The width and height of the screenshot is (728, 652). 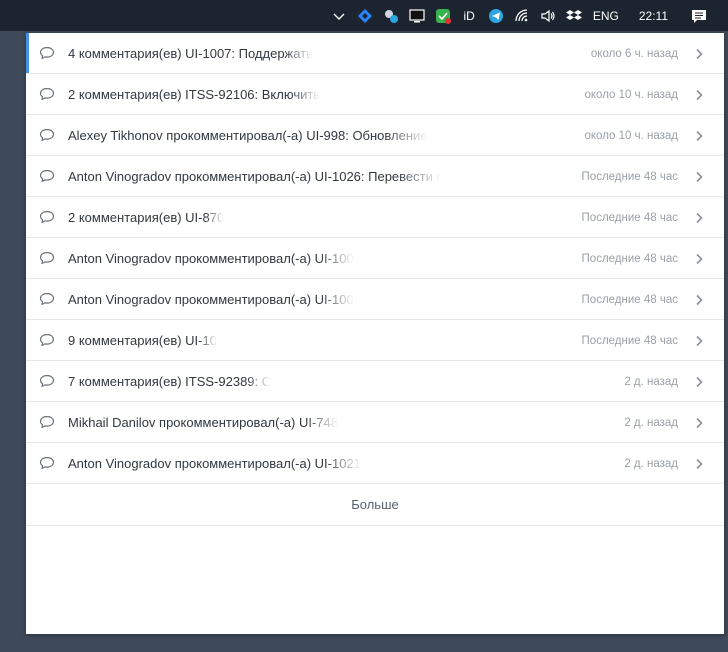 I want to click on notification-row: 9 комментария(ев) UI-10 Последние 48 час, so click(x=375, y=340).